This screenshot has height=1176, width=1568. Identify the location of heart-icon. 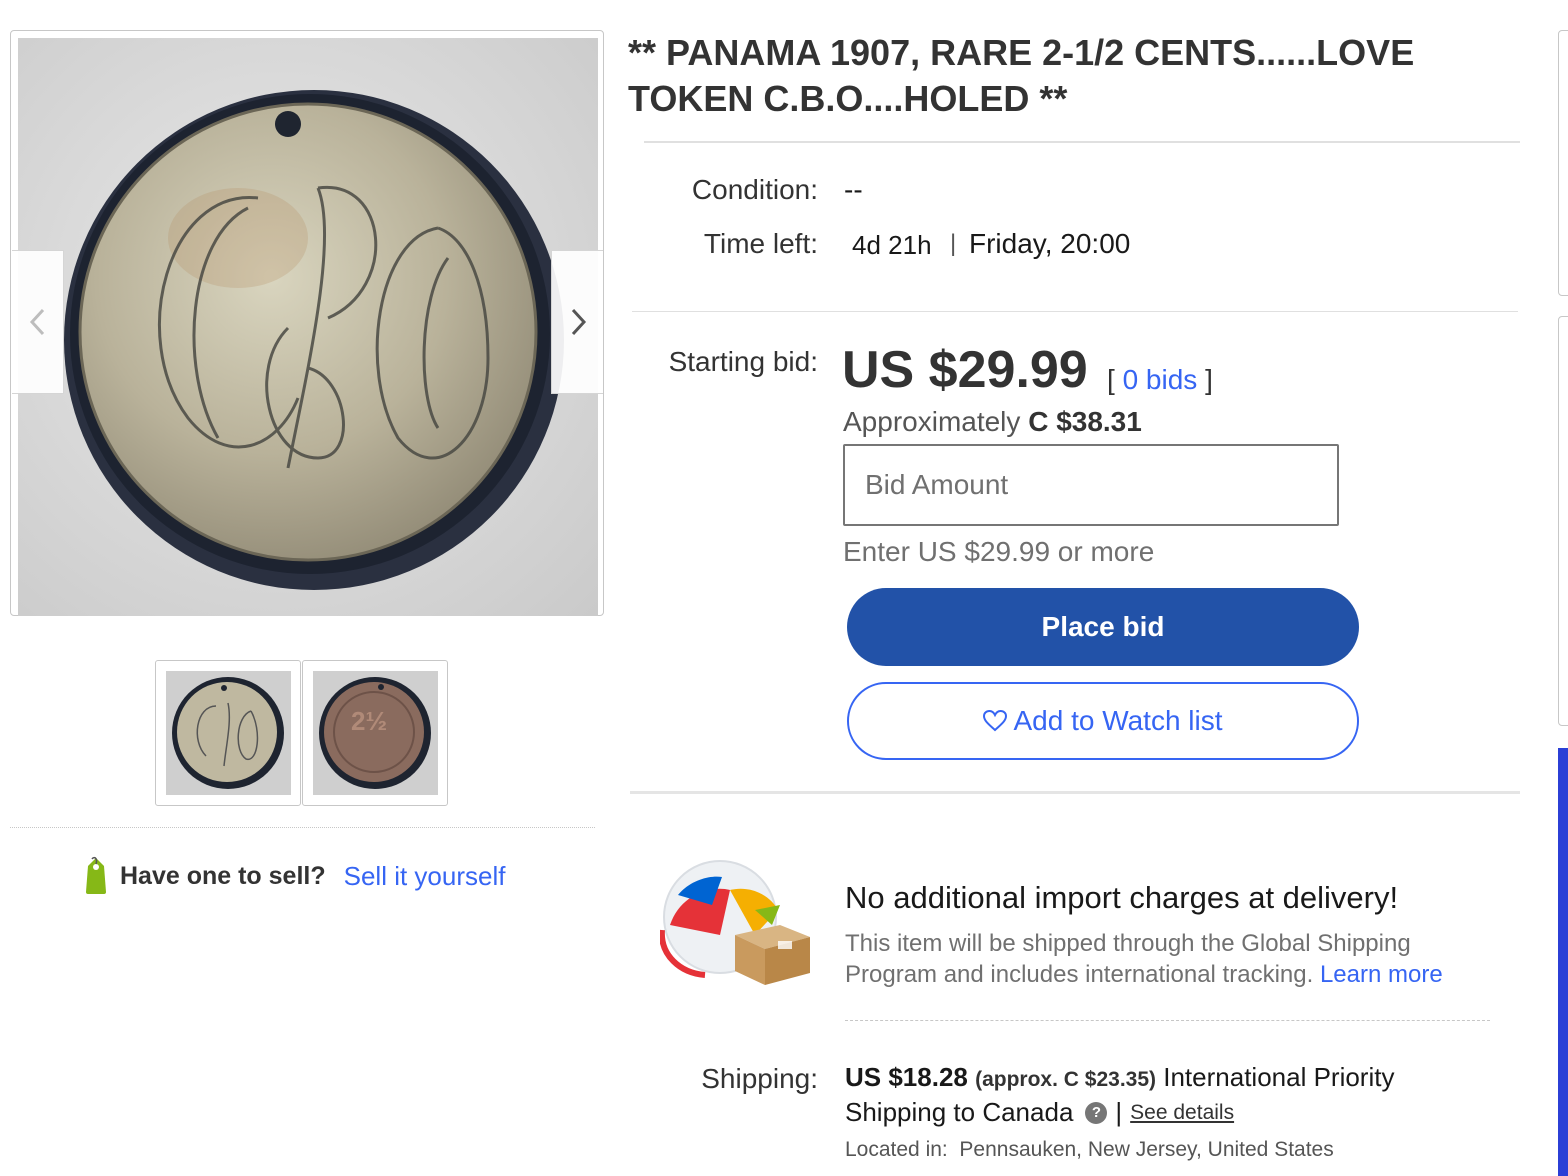
(995, 721).